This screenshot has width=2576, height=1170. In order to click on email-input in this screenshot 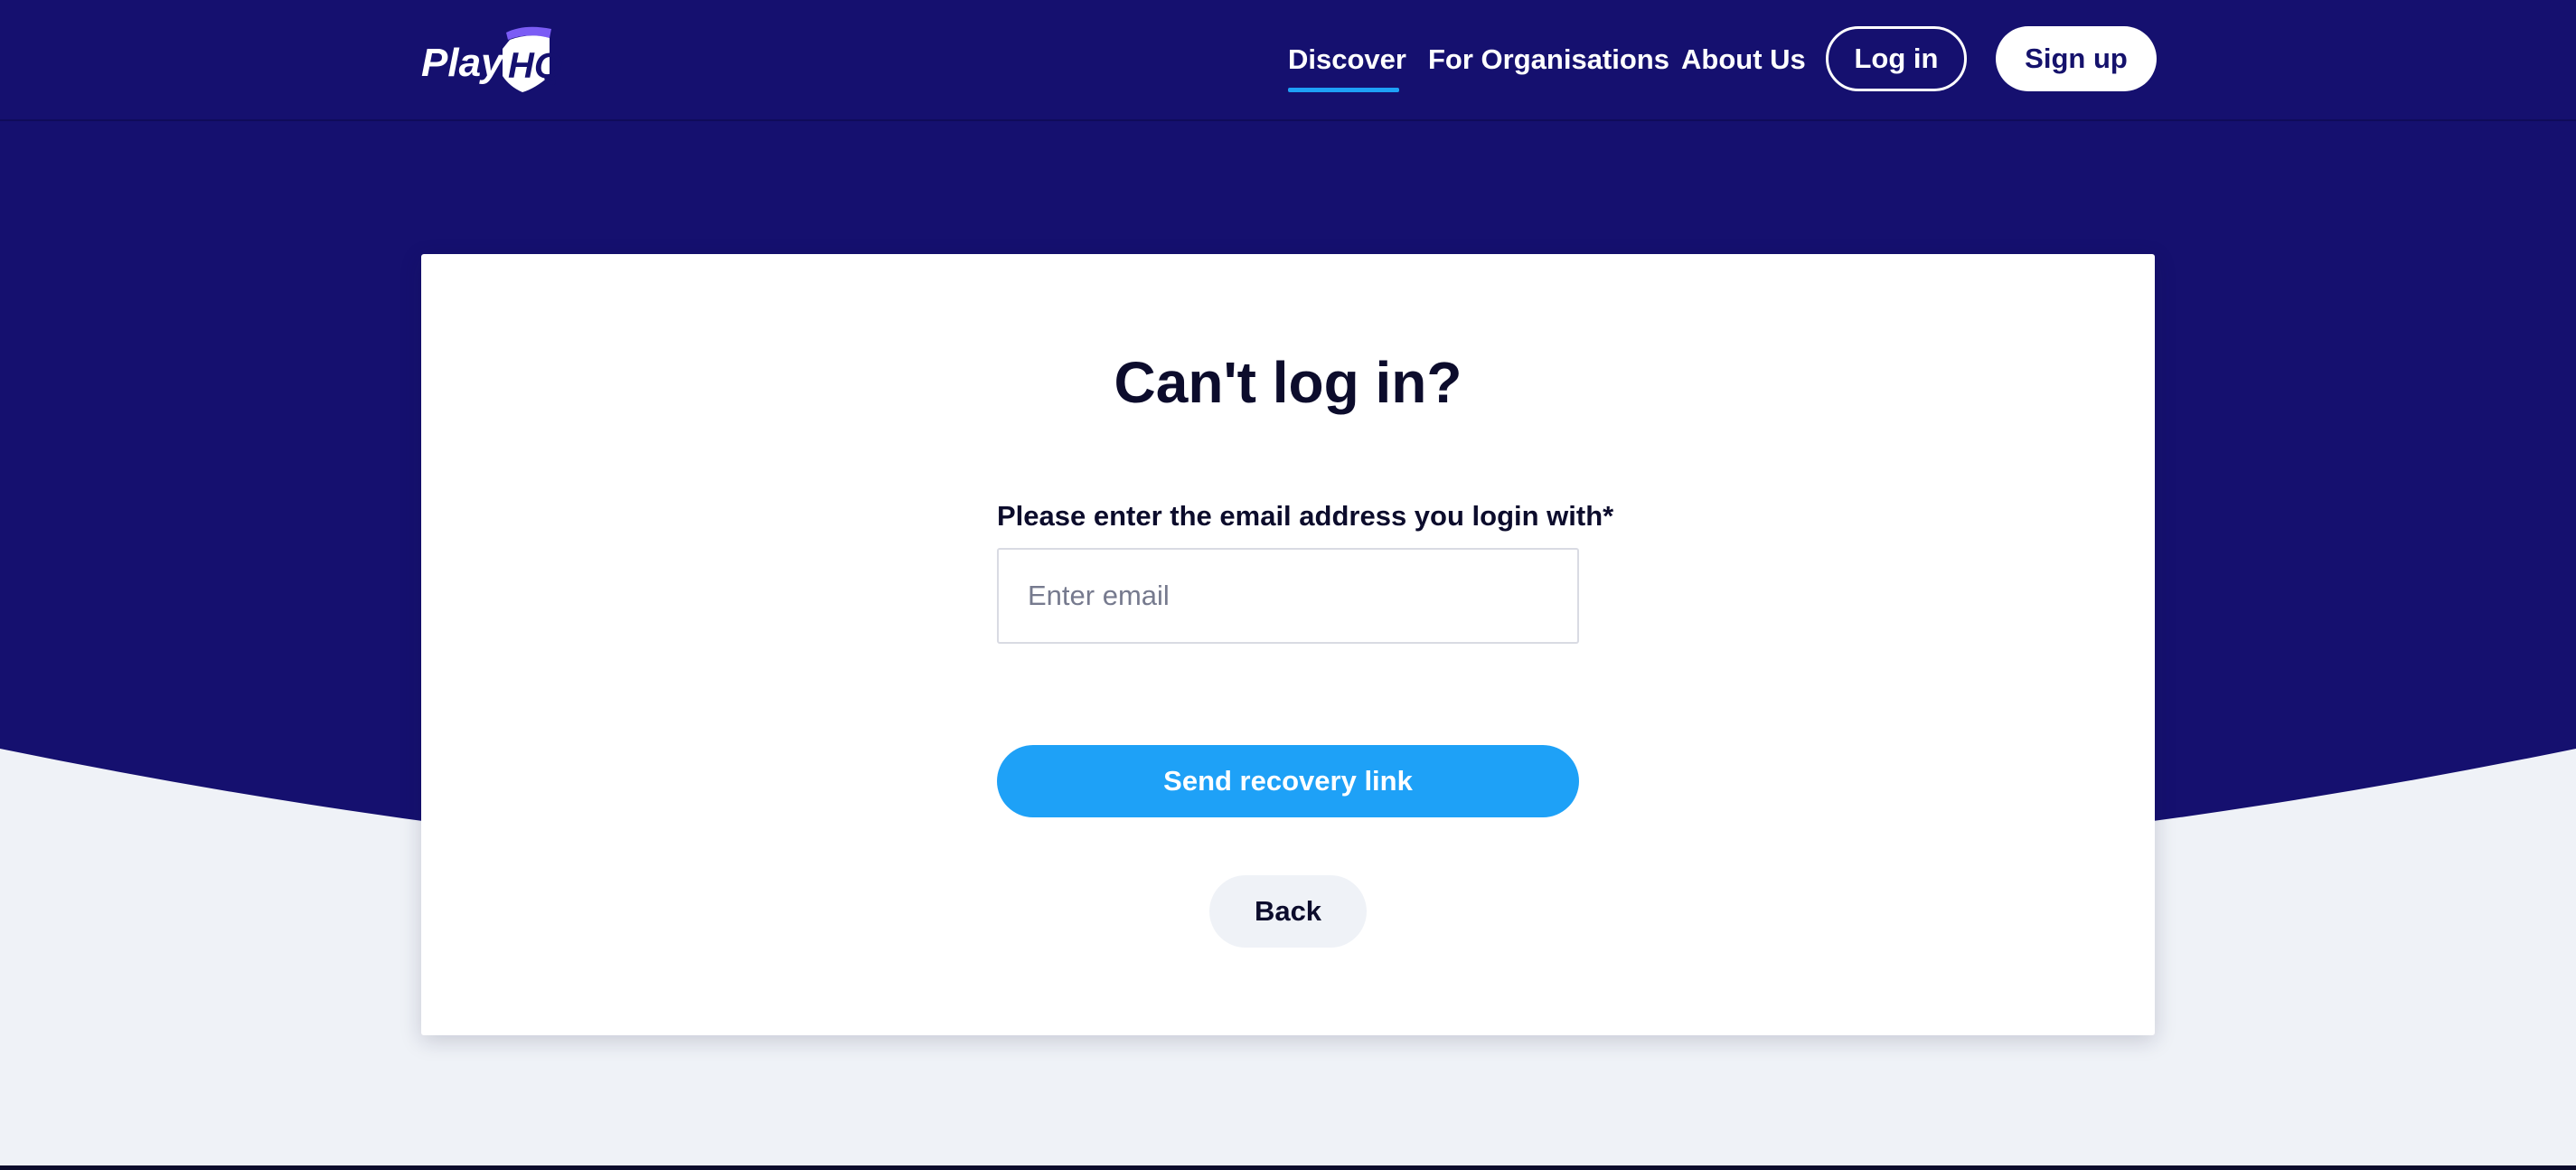, I will do `click(1288, 596)`.